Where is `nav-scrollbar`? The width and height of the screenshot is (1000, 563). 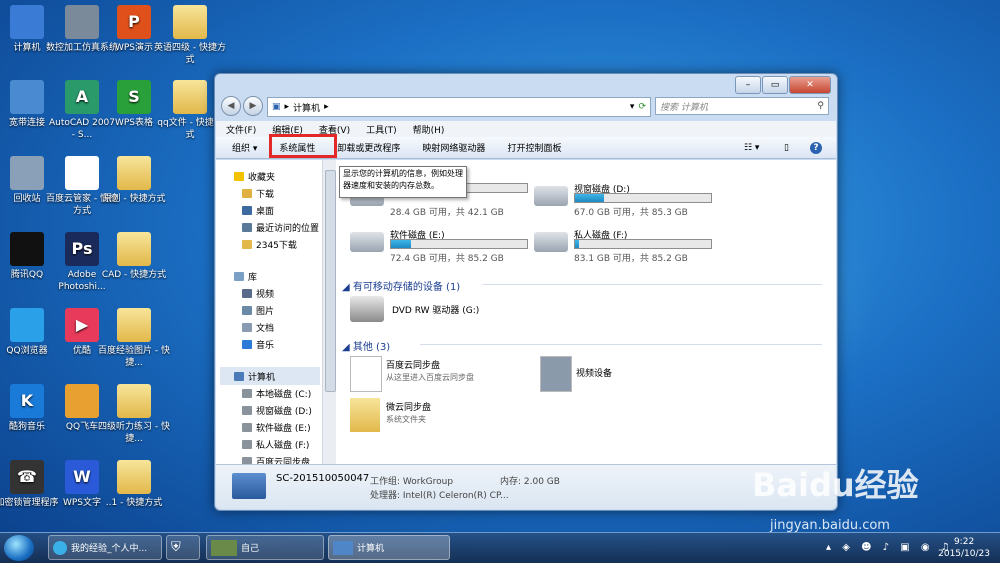
nav-scrollbar is located at coordinates (329, 320).